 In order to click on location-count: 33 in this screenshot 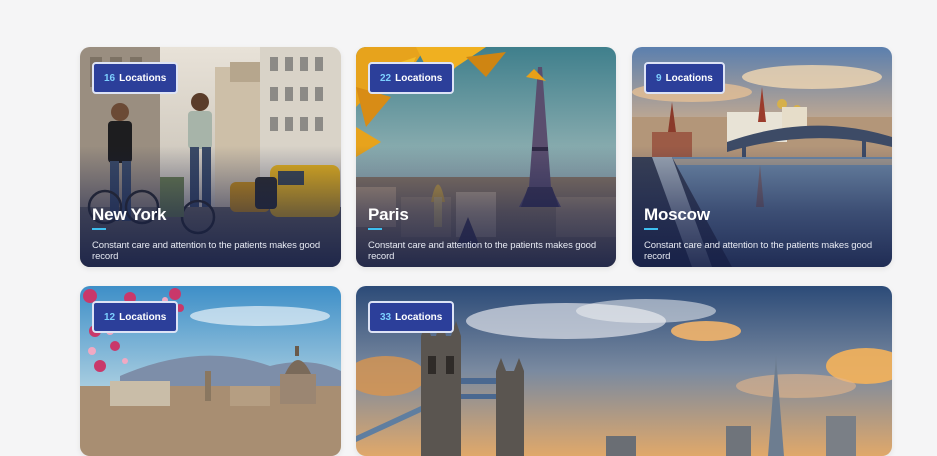, I will do `click(386, 317)`.